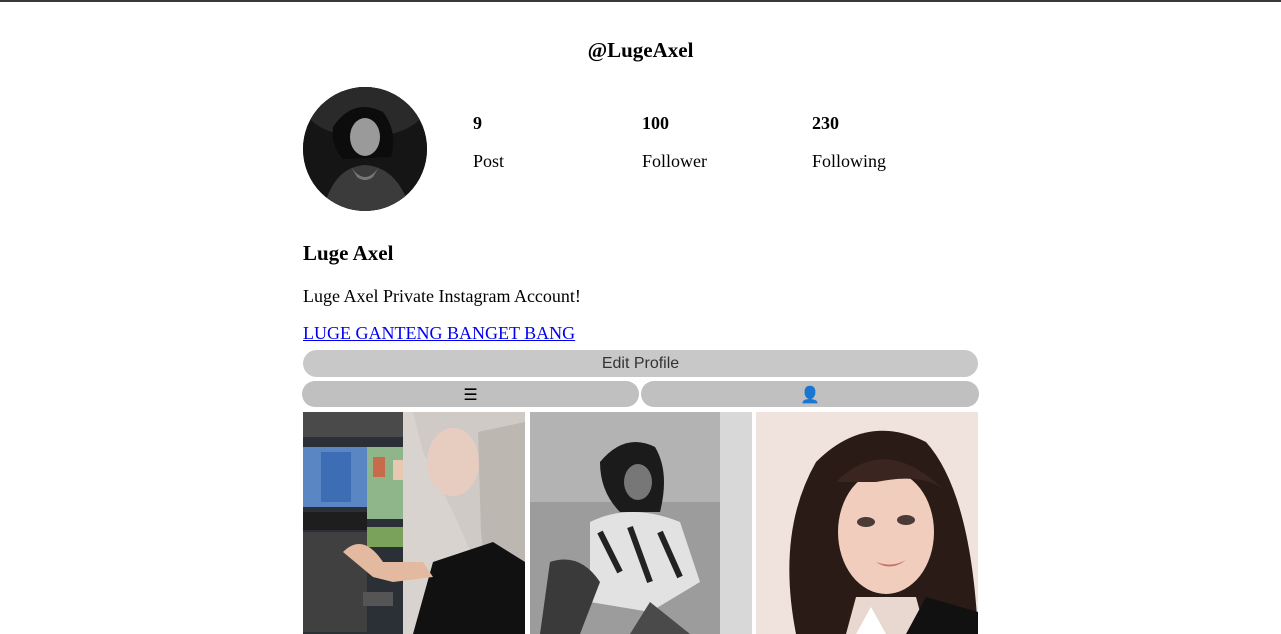  What do you see at coordinates (442, 296) in the screenshot?
I see `bio: Luge Axel Private Instagram Account!` at bounding box center [442, 296].